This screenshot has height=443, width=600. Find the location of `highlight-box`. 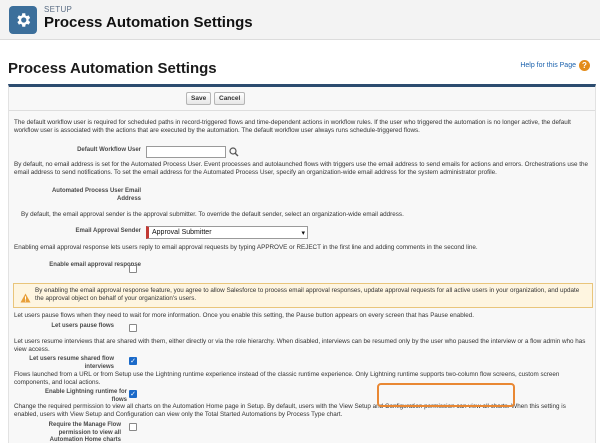

highlight-box is located at coordinates (446, 395).